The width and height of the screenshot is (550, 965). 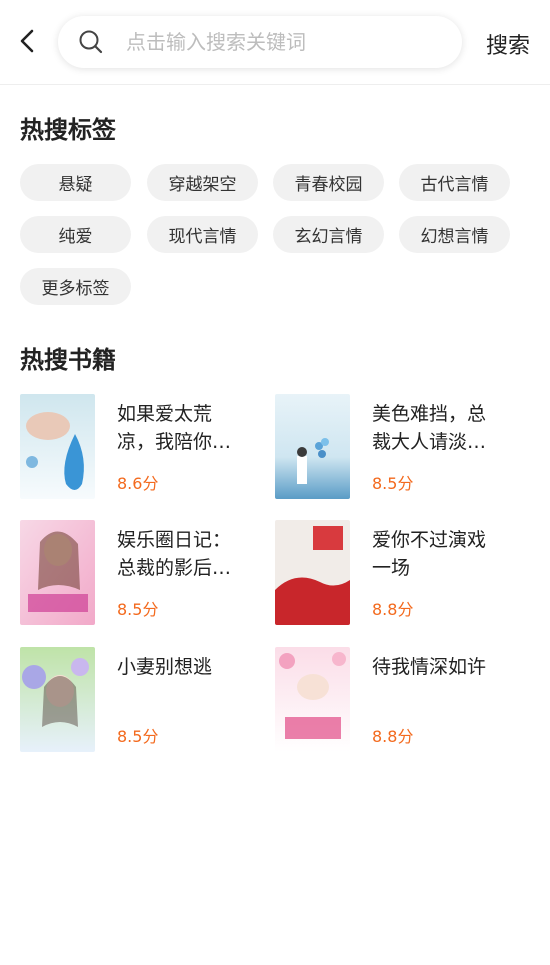 What do you see at coordinates (286, 42) in the screenshot?
I see `search-input` at bounding box center [286, 42].